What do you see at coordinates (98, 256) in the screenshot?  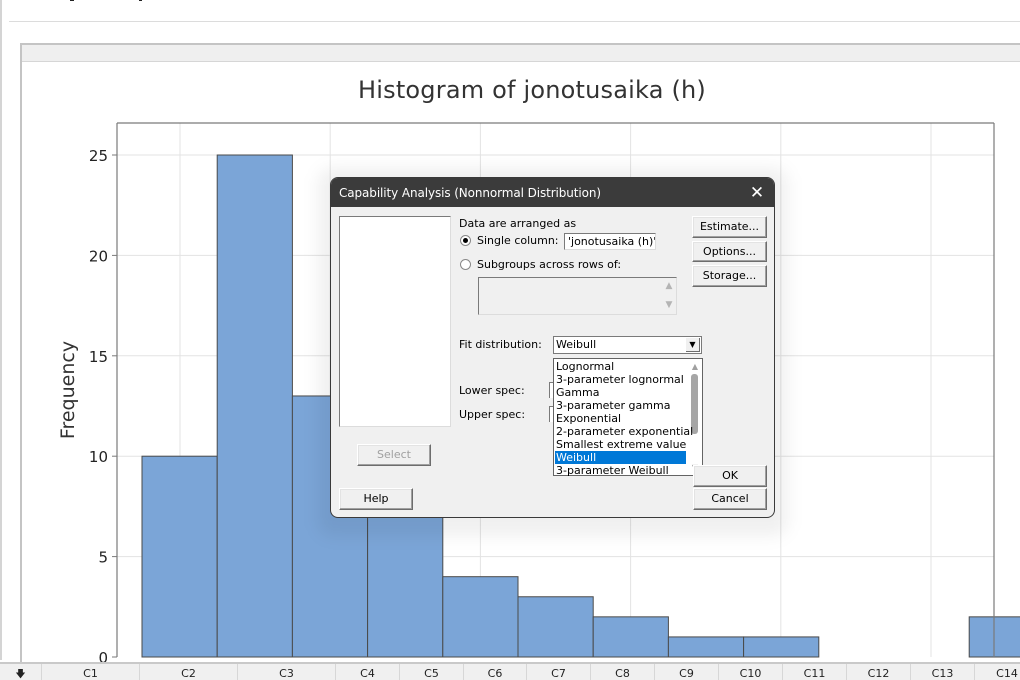 I see `y-tick-label: 20` at bounding box center [98, 256].